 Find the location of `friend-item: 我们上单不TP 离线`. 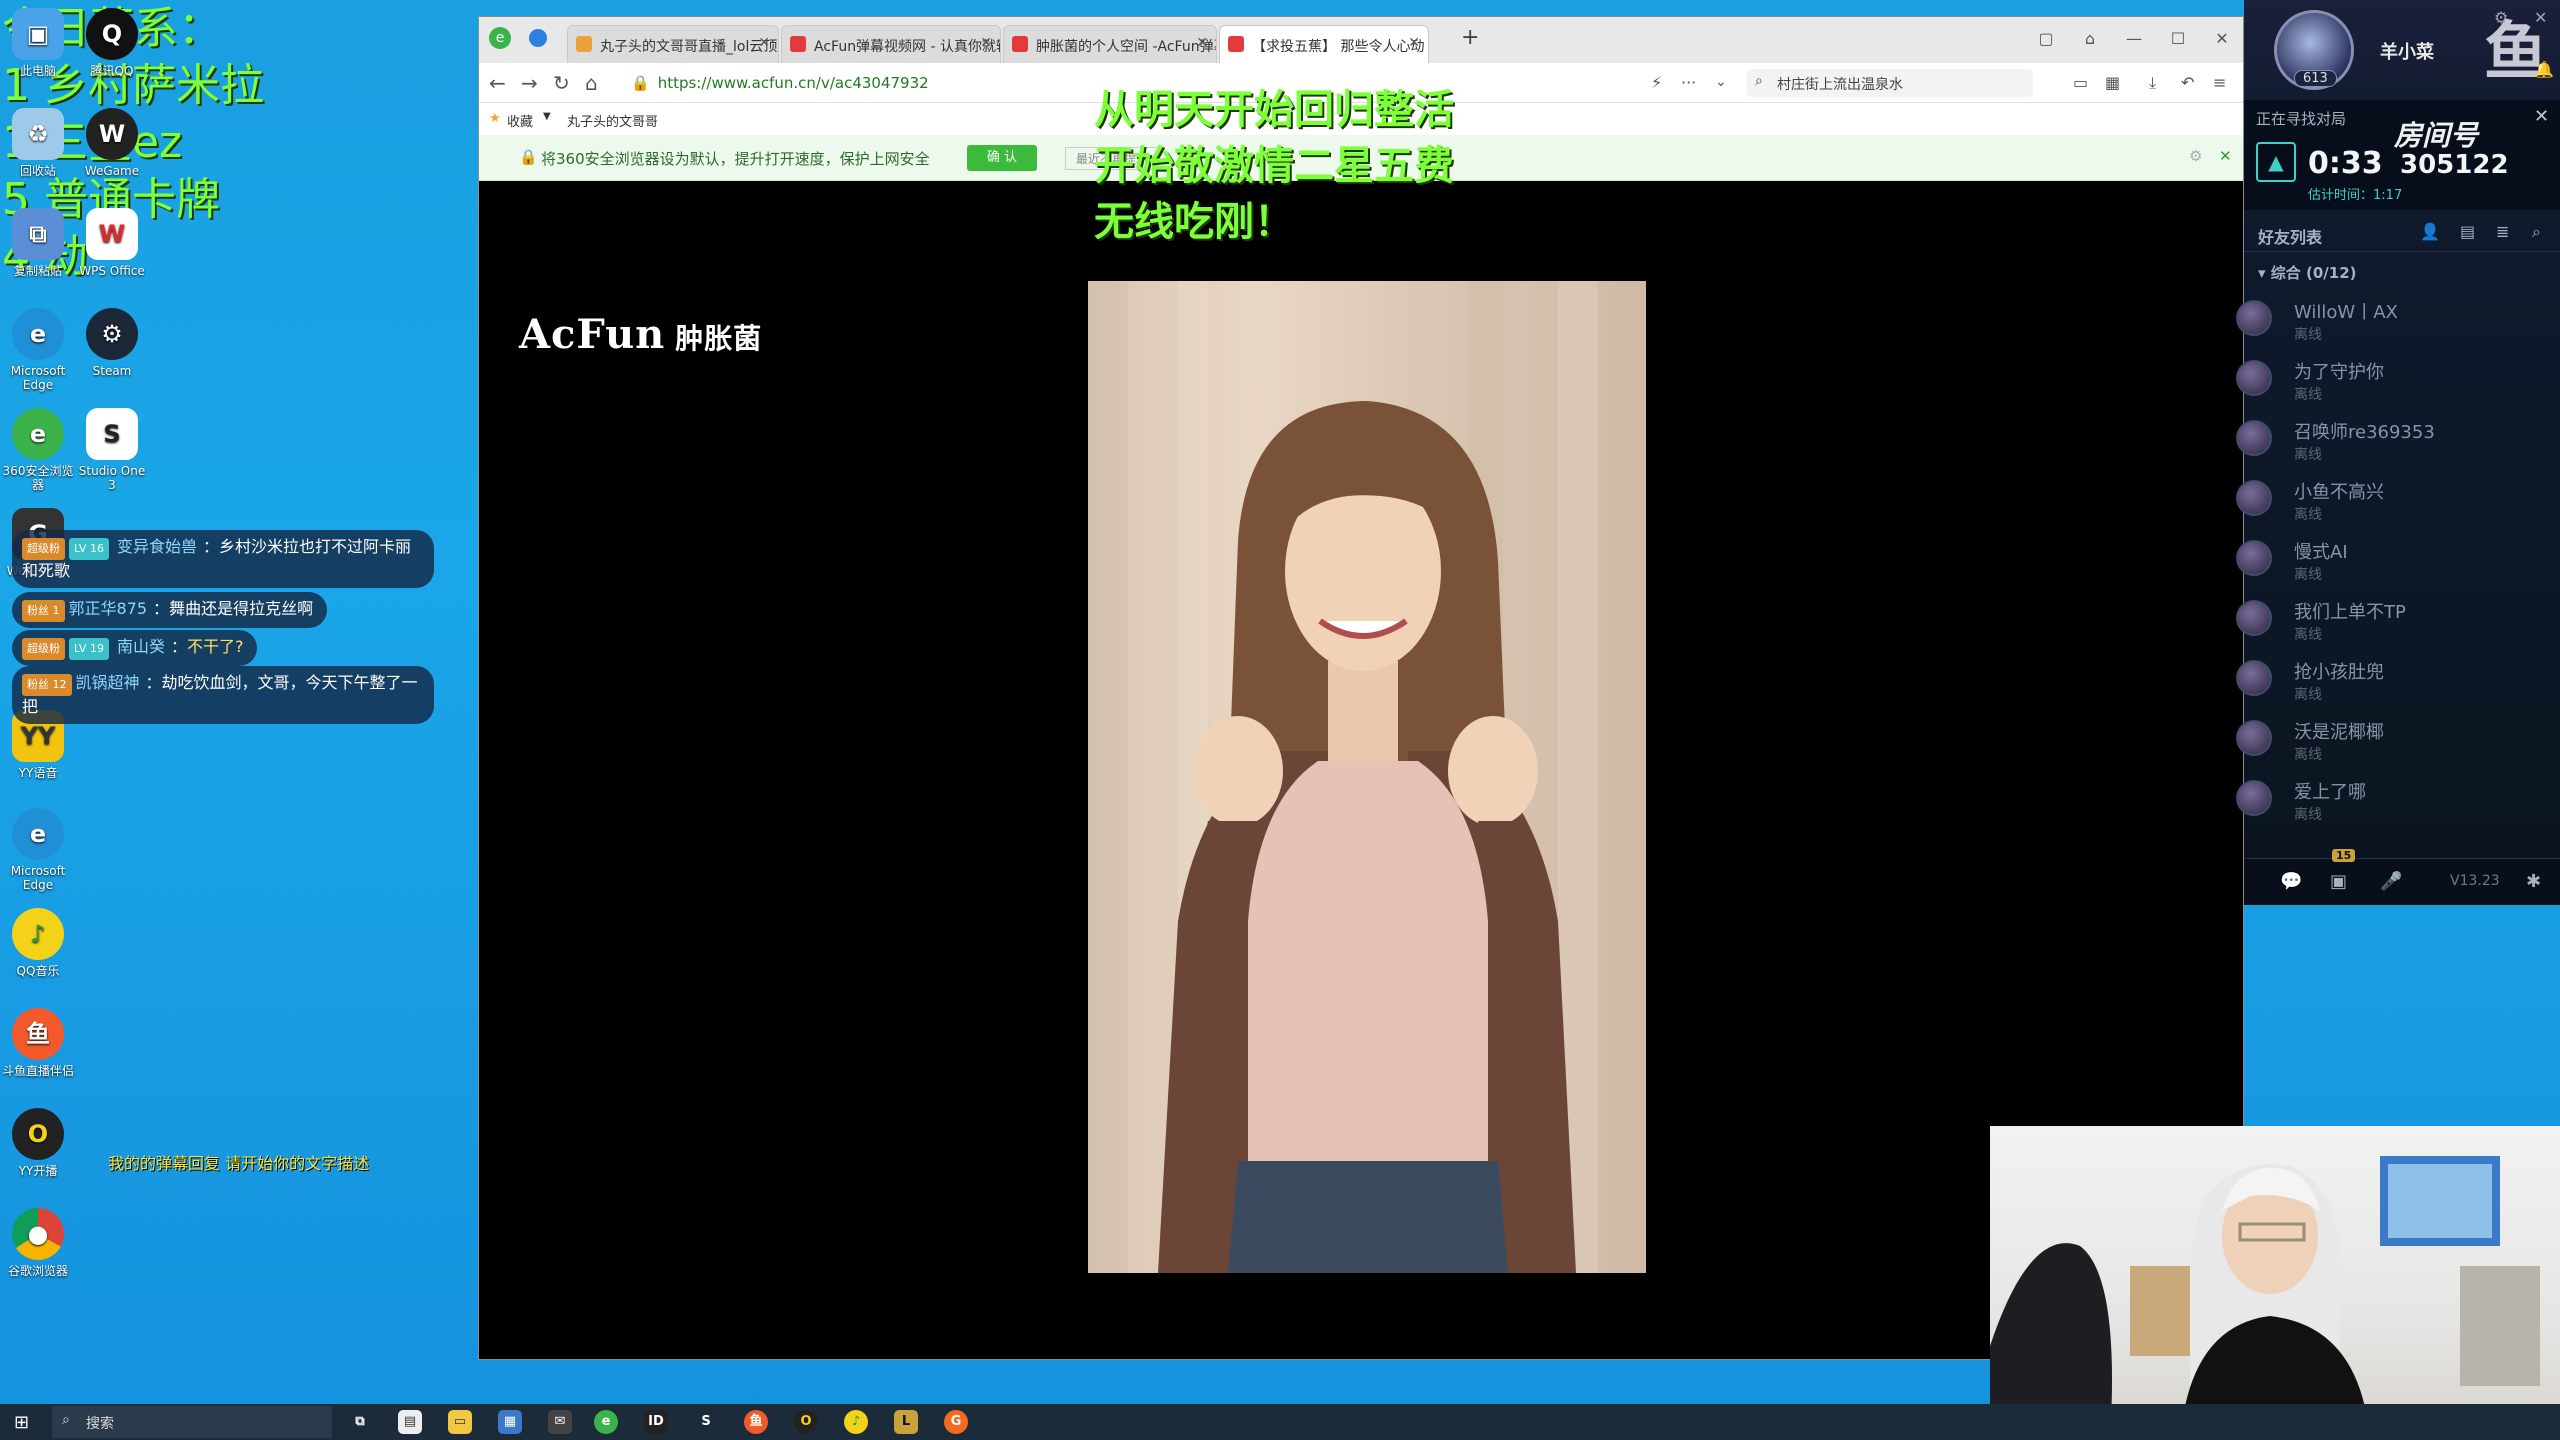

friend-item: 我们上单不TP 离线 is located at coordinates (2395, 628).